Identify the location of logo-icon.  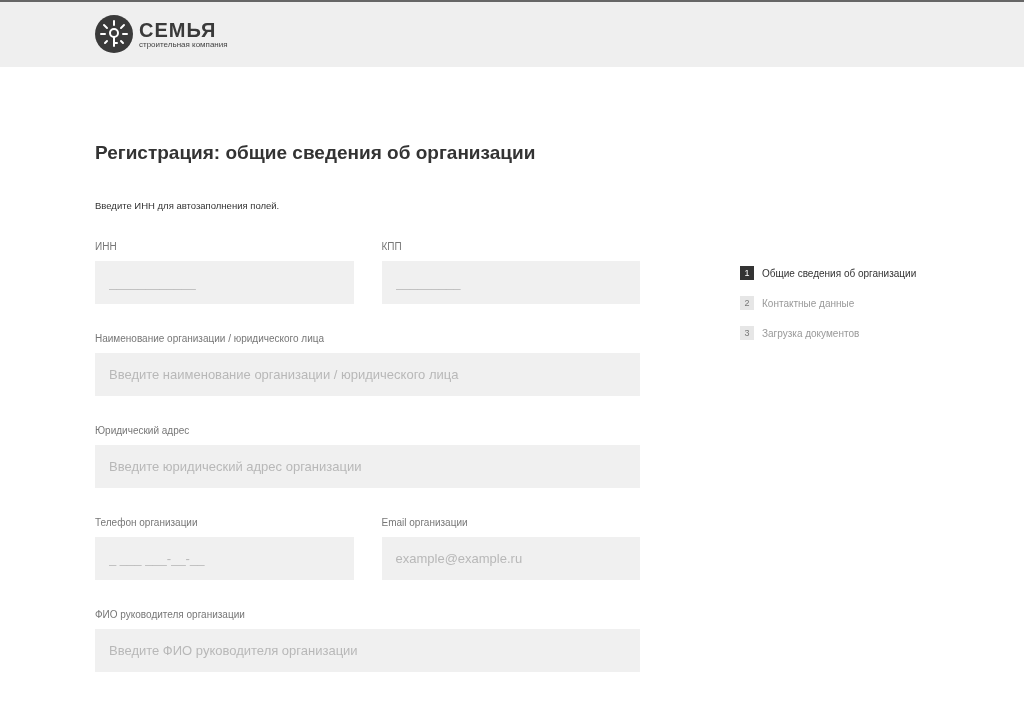
(114, 34).